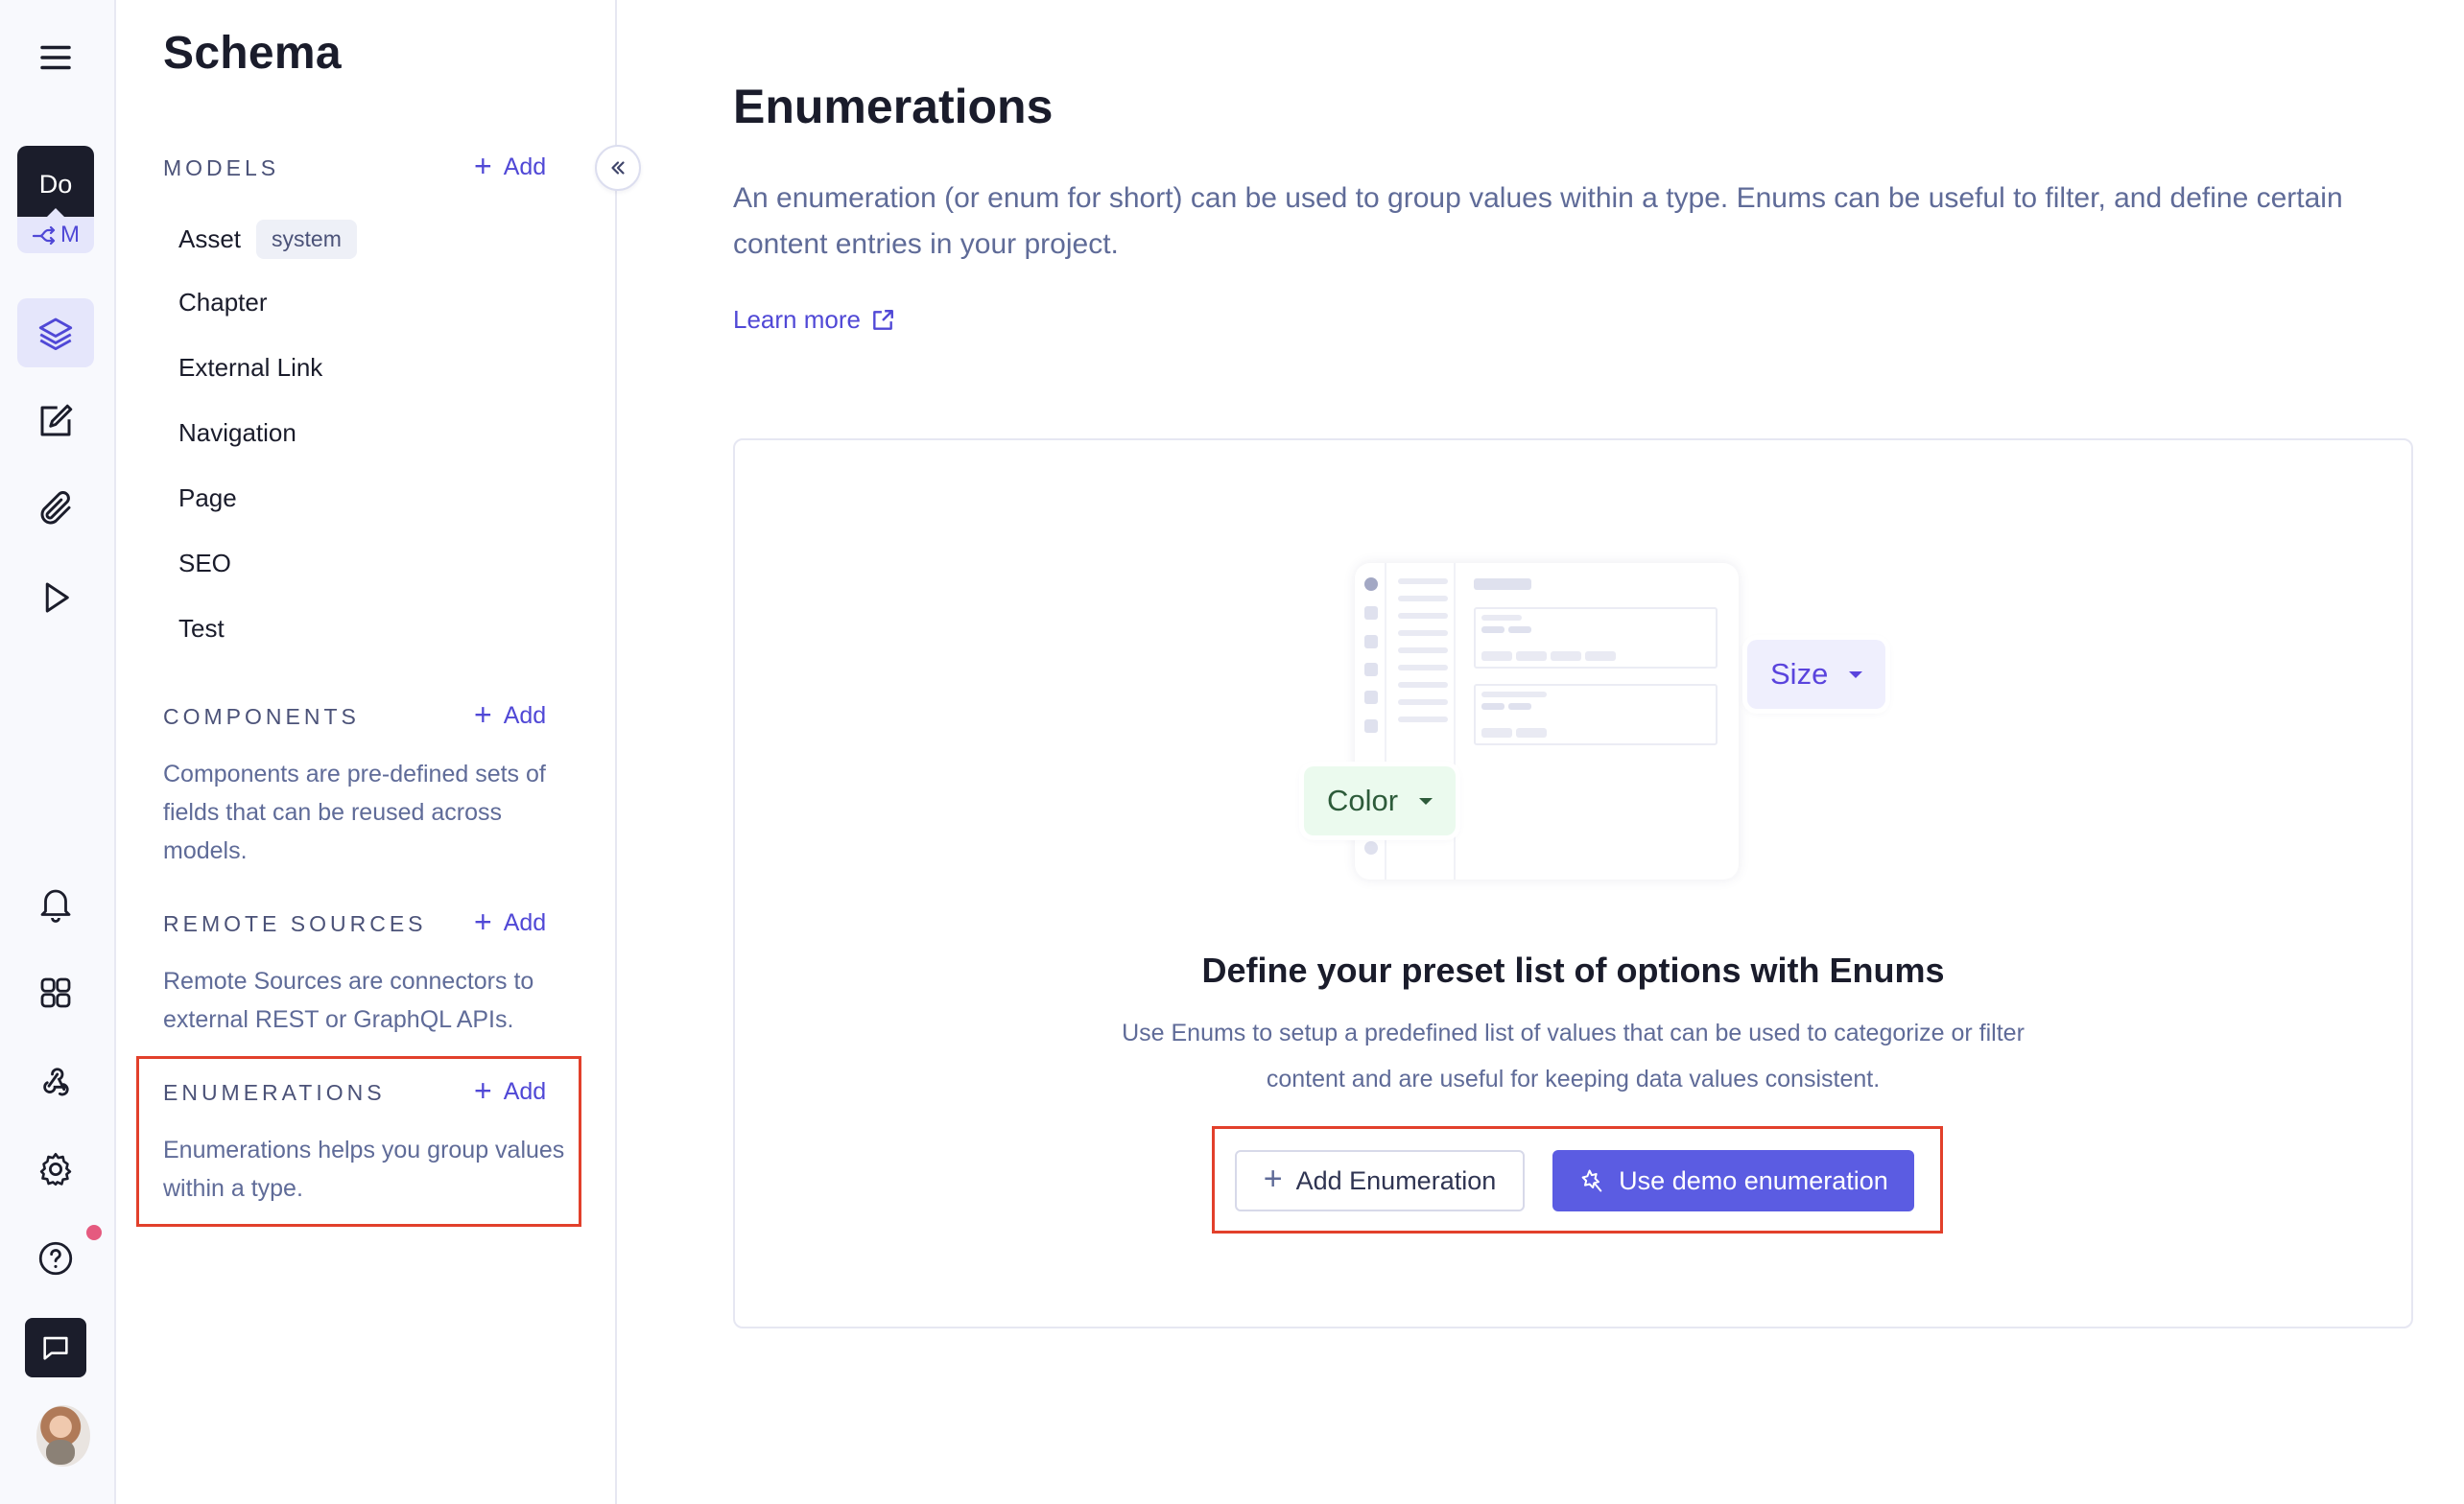 This screenshot has width=2464, height=1504. I want to click on rail-item-chat, so click(55, 1347).